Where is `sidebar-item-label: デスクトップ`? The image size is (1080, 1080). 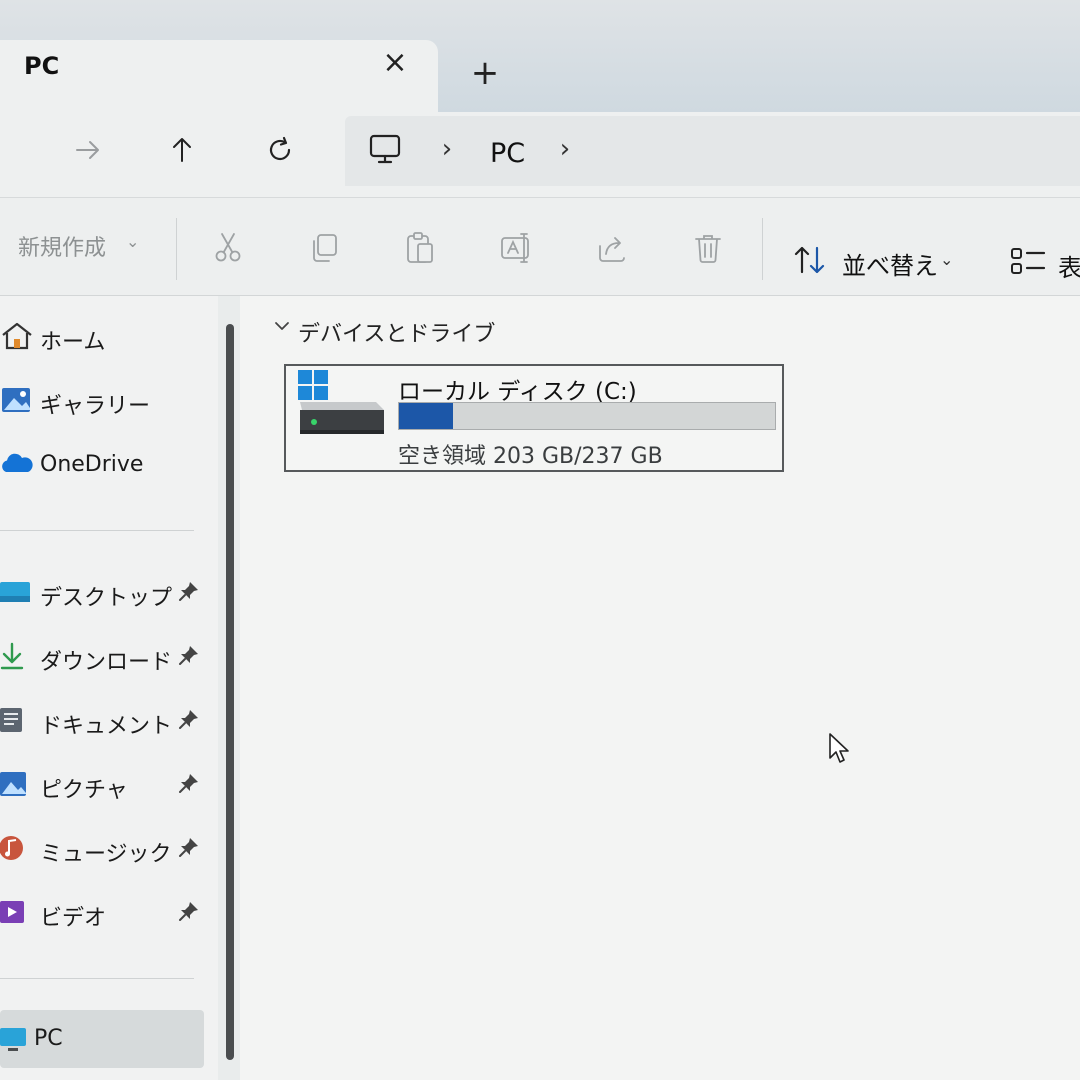 sidebar-item-label: デスクトップ is located at coordinates (106, 598).